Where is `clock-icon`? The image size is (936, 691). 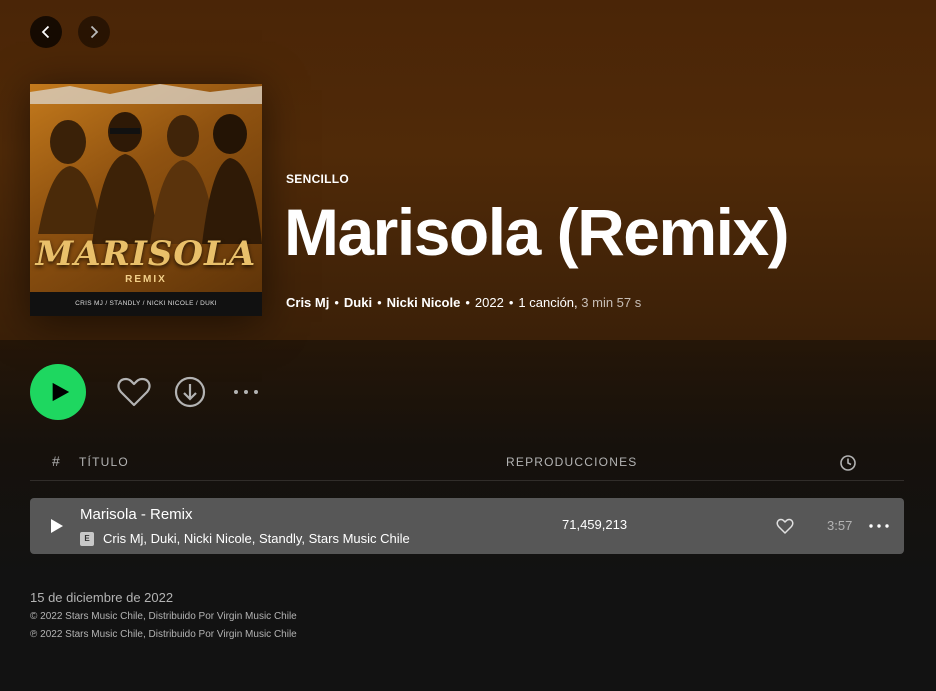 clock-icon is located at coordinates (848, 463).